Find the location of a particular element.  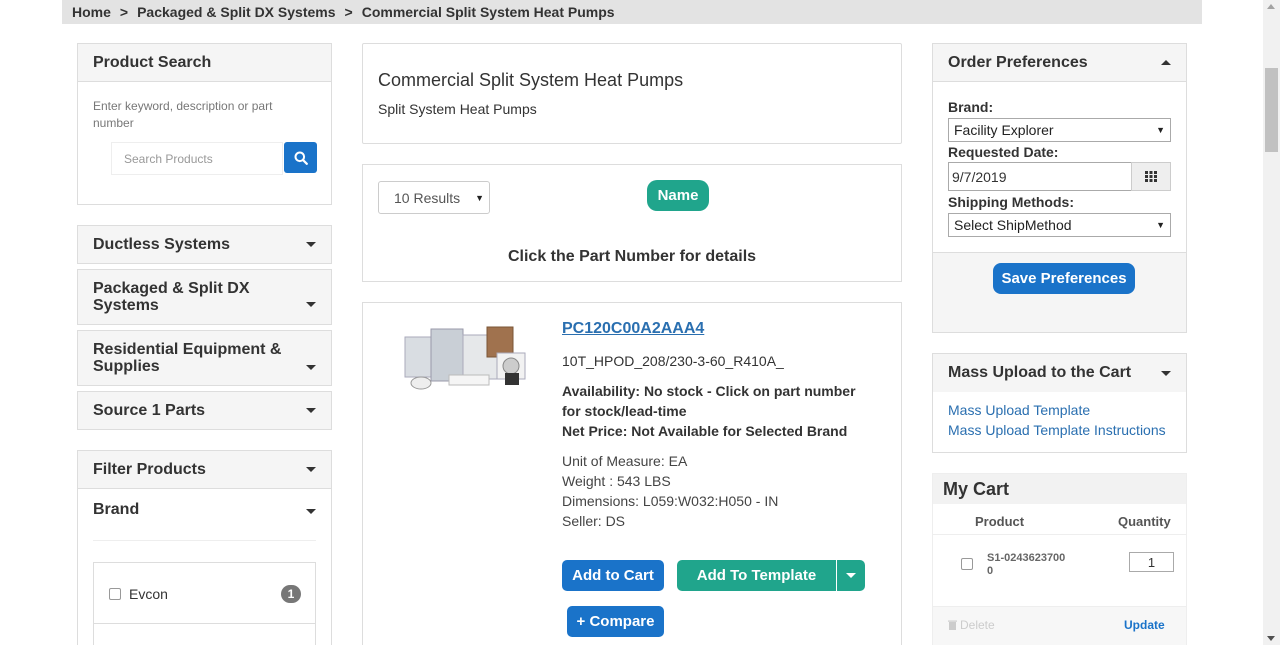

product-search-title: Product Search is located at coordinates (152, 62).